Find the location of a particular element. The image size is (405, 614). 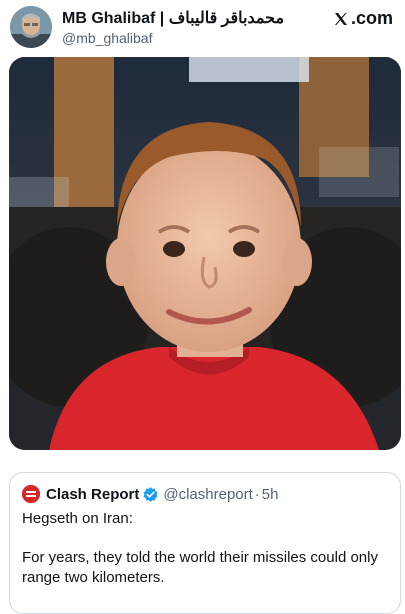

verified-badge-icon is located at coordinates (150, 494).